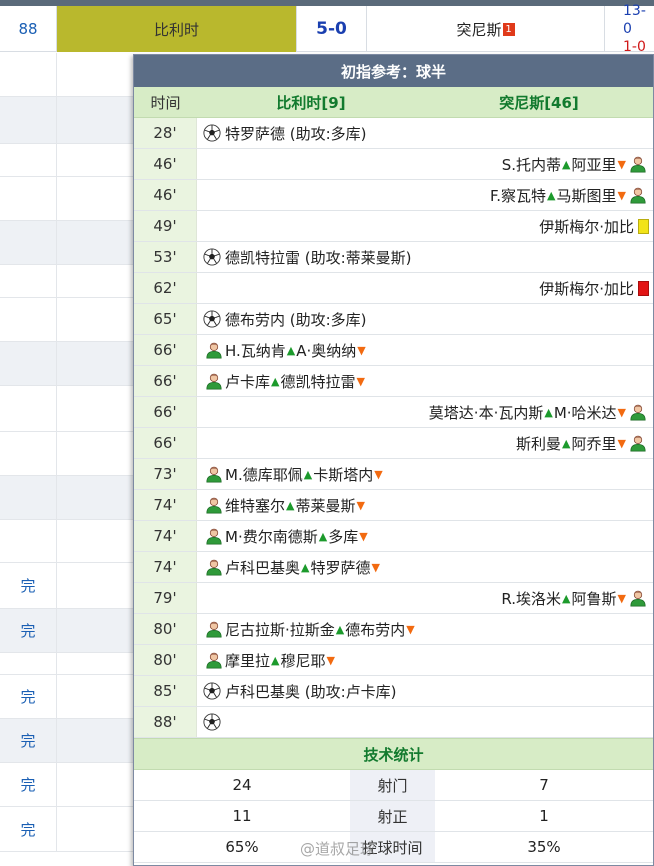 Image resolution: width=654 pixels, height=866 pixels. Describe the element at coordinates (539, 443) in the screenshot. I see `player-in: 斯利曼` at that location.